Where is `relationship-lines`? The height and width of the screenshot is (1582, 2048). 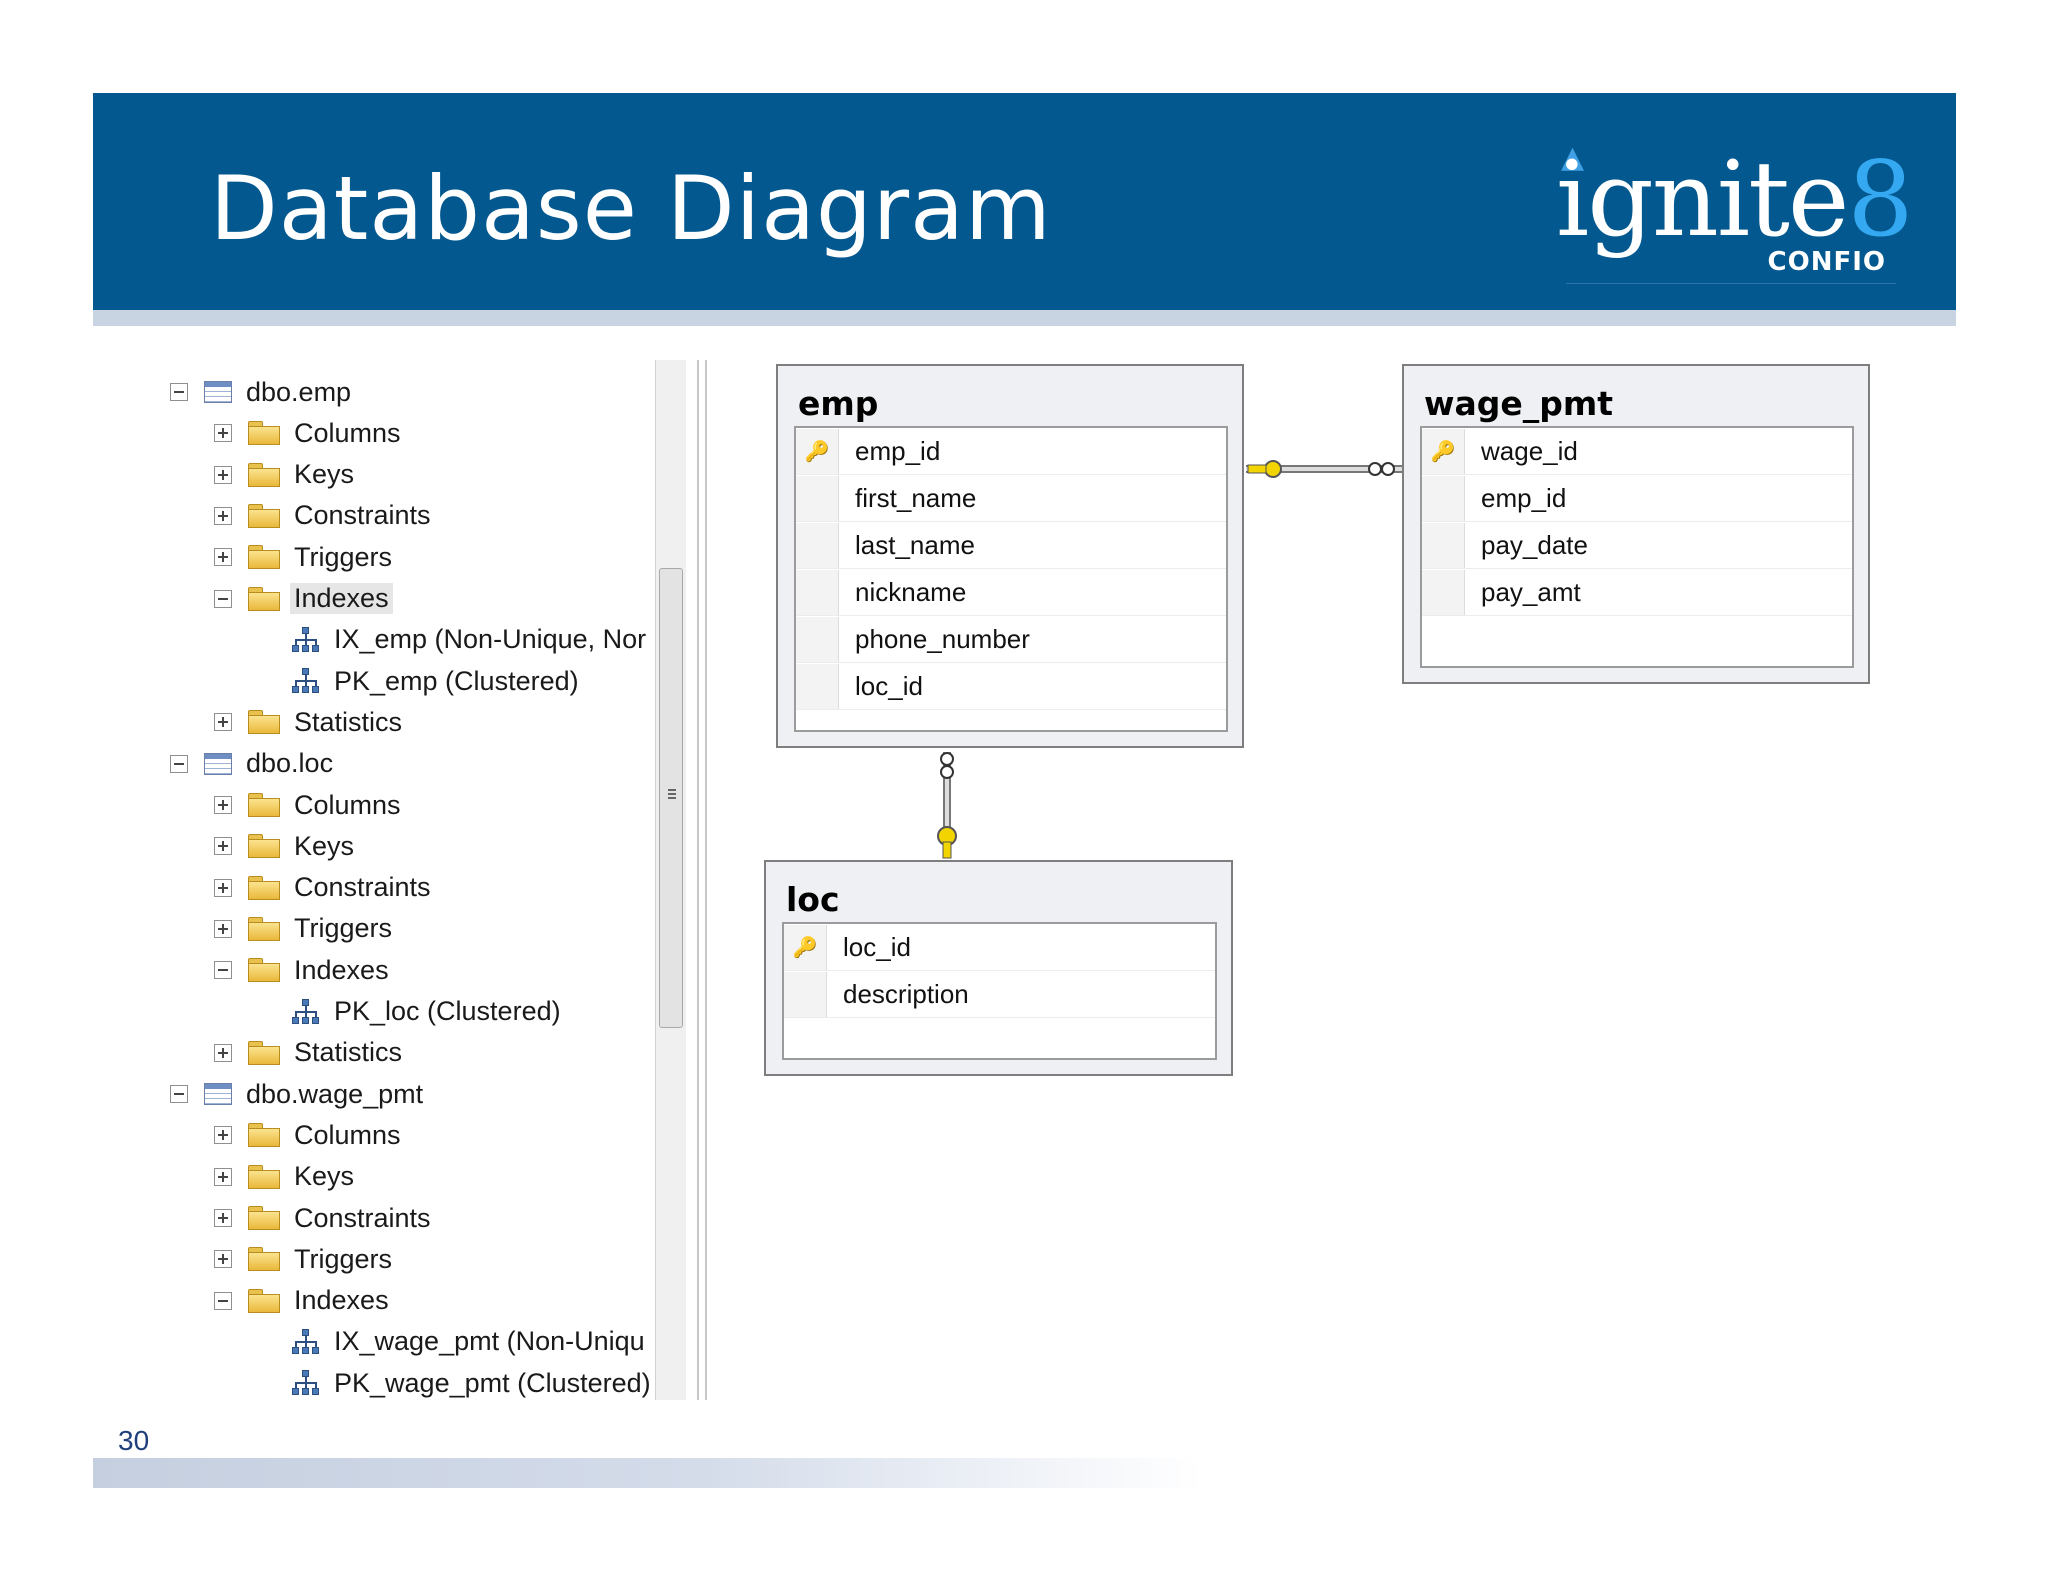
relationship-lines is located at coordinates (1169, 659).